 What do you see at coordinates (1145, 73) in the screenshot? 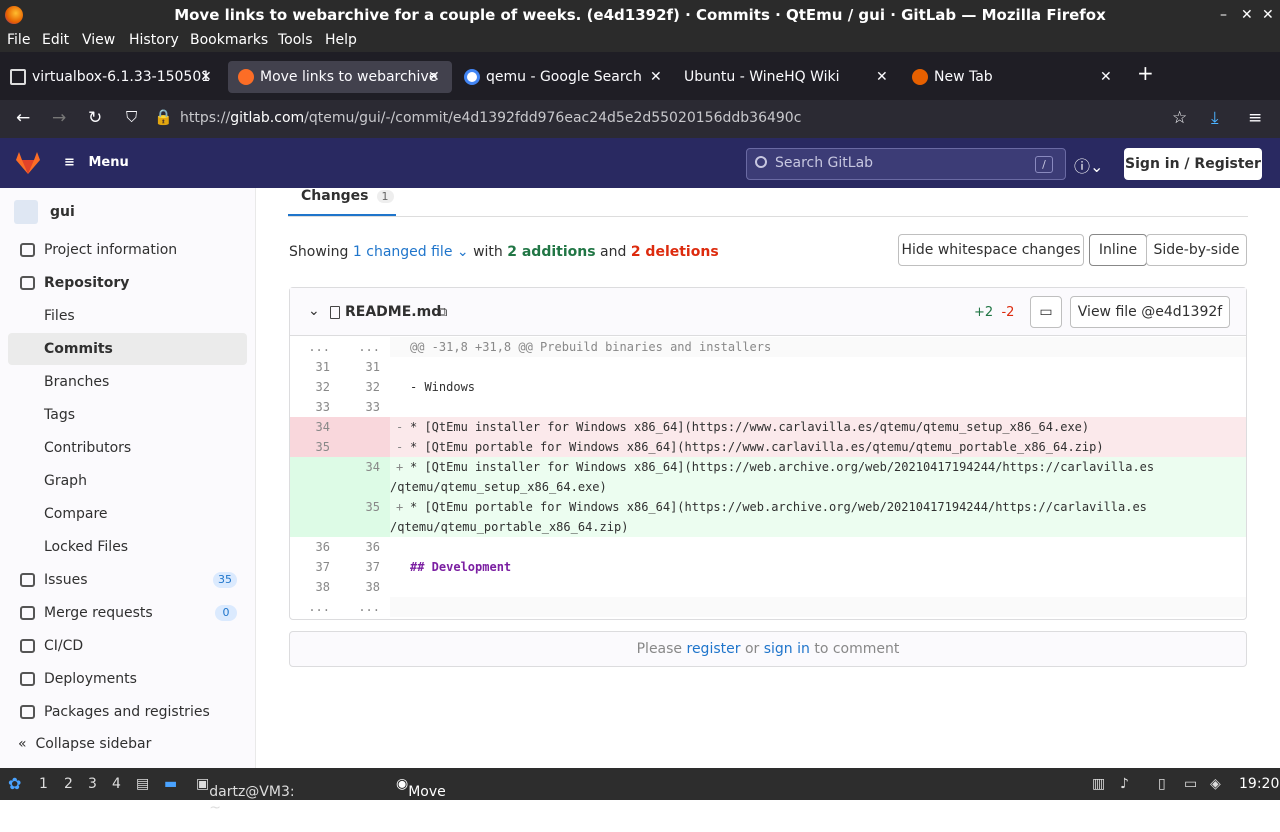
I see `new-tab-button: +` at bounding box center [1145, 73].